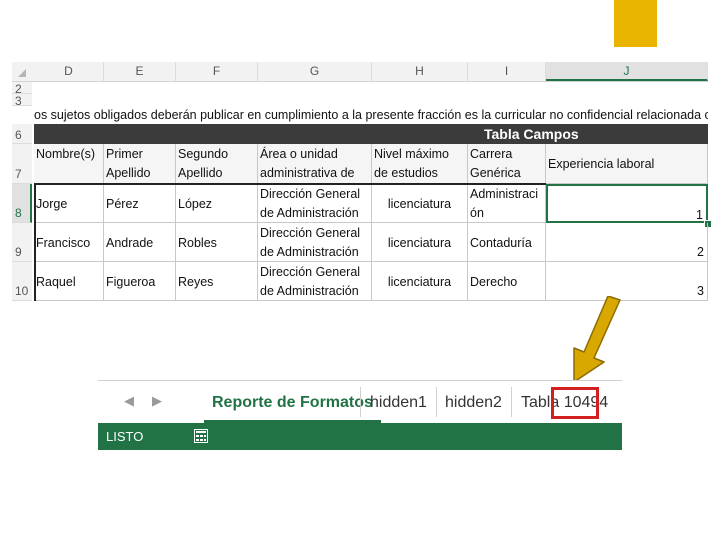 Image resolution: width=720 pixels, height=540 pixels. What do you see at coordinates (69, 203) in the screenshot?
I see `table-cell: Jorge` at bounding box center [69, 203].